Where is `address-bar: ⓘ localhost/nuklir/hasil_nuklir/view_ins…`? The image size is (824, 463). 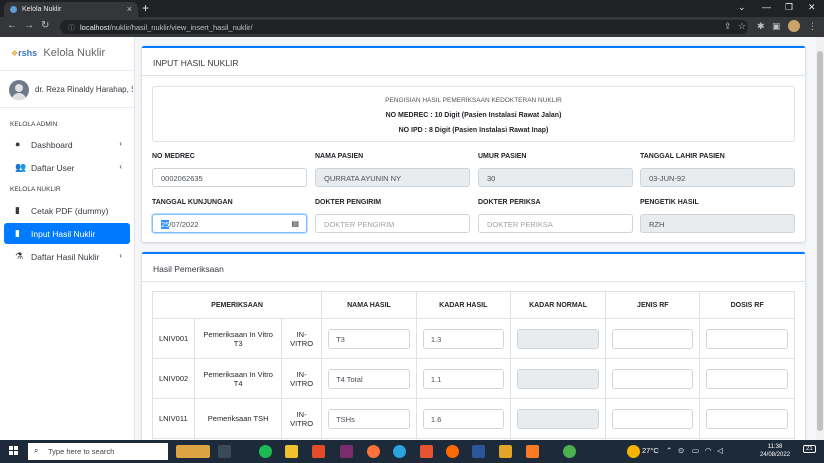
address-bar: ⓘ localhost/nuklir/hasil_nuklir/view_ins… is located at coordinates (404, 27).